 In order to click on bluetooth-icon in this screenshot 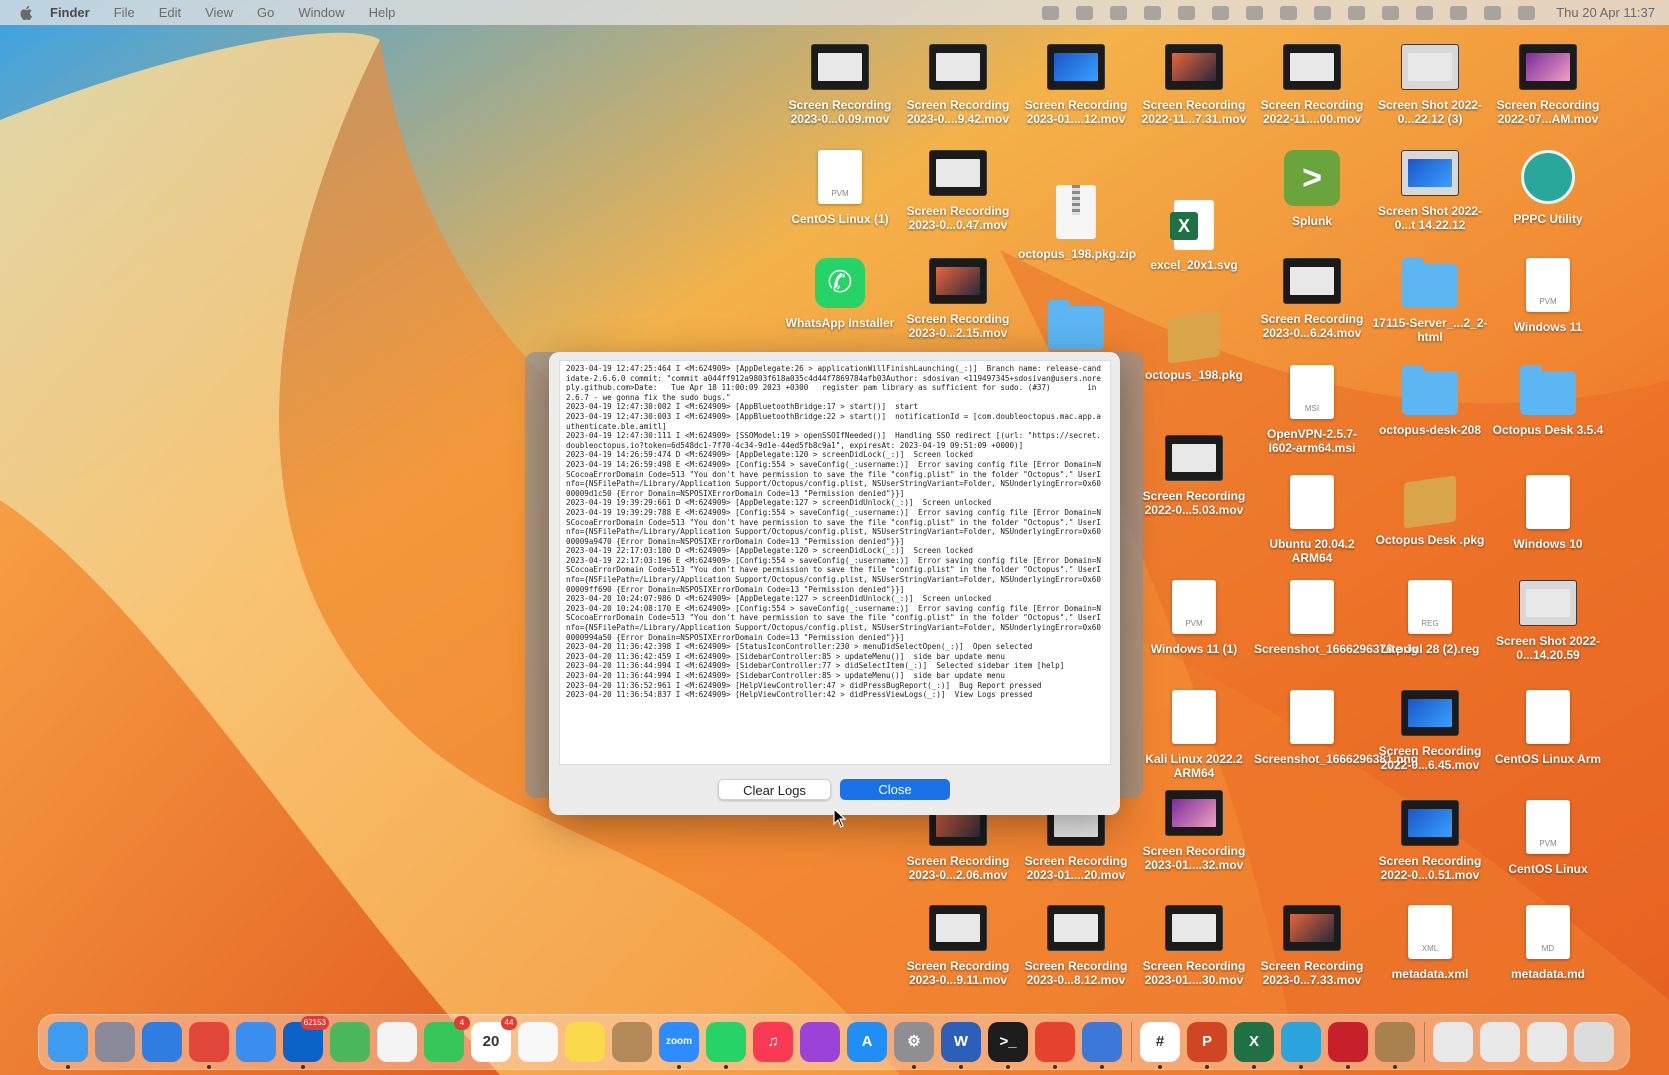, I will do `click(1255, 12)`.